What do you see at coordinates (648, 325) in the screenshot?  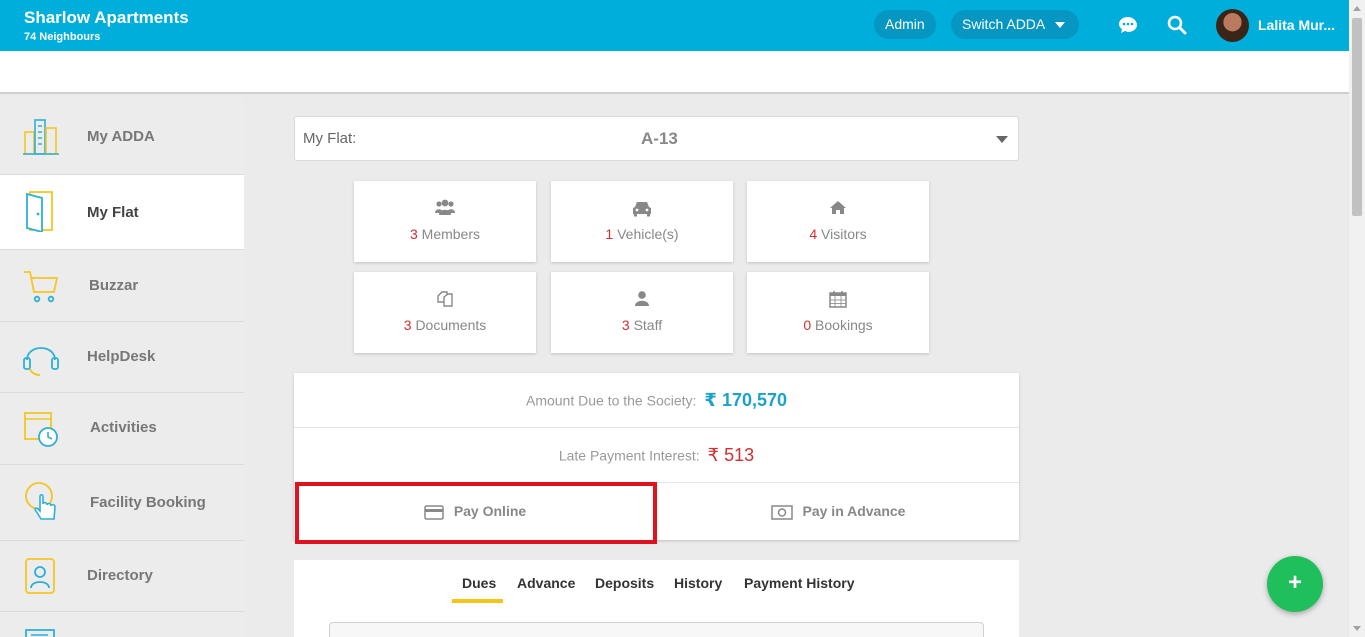 I see `tile-label: Staff` at bounding box center [648, 325].